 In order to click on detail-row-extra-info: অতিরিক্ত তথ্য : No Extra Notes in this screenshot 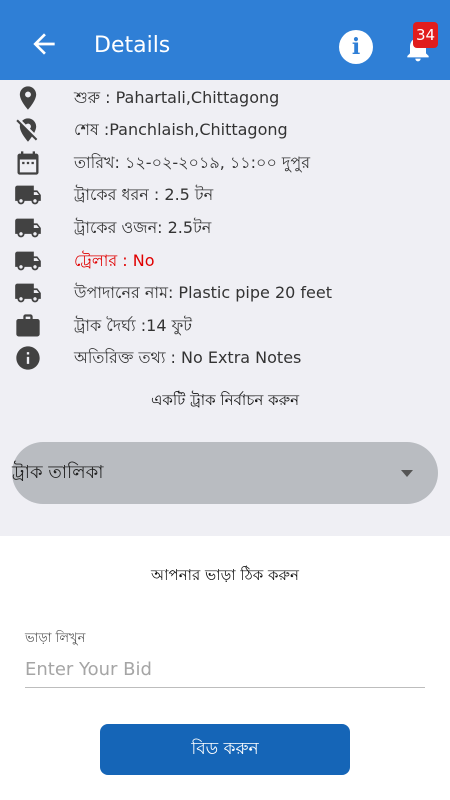, I will do `click(225, 358)`.